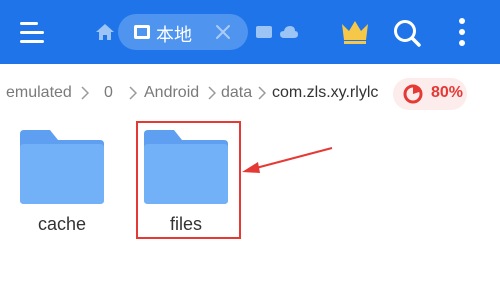  What do you see at coordinates (462, 32) in the screenshot?
I see `more-vertical-icon` at bounding box center [462, 32].